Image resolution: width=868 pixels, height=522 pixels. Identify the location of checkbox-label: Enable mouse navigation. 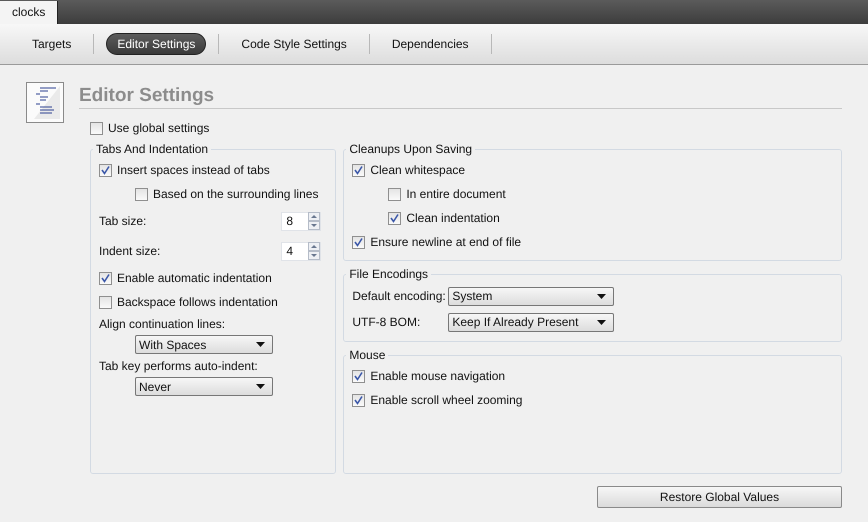
(438, 376).